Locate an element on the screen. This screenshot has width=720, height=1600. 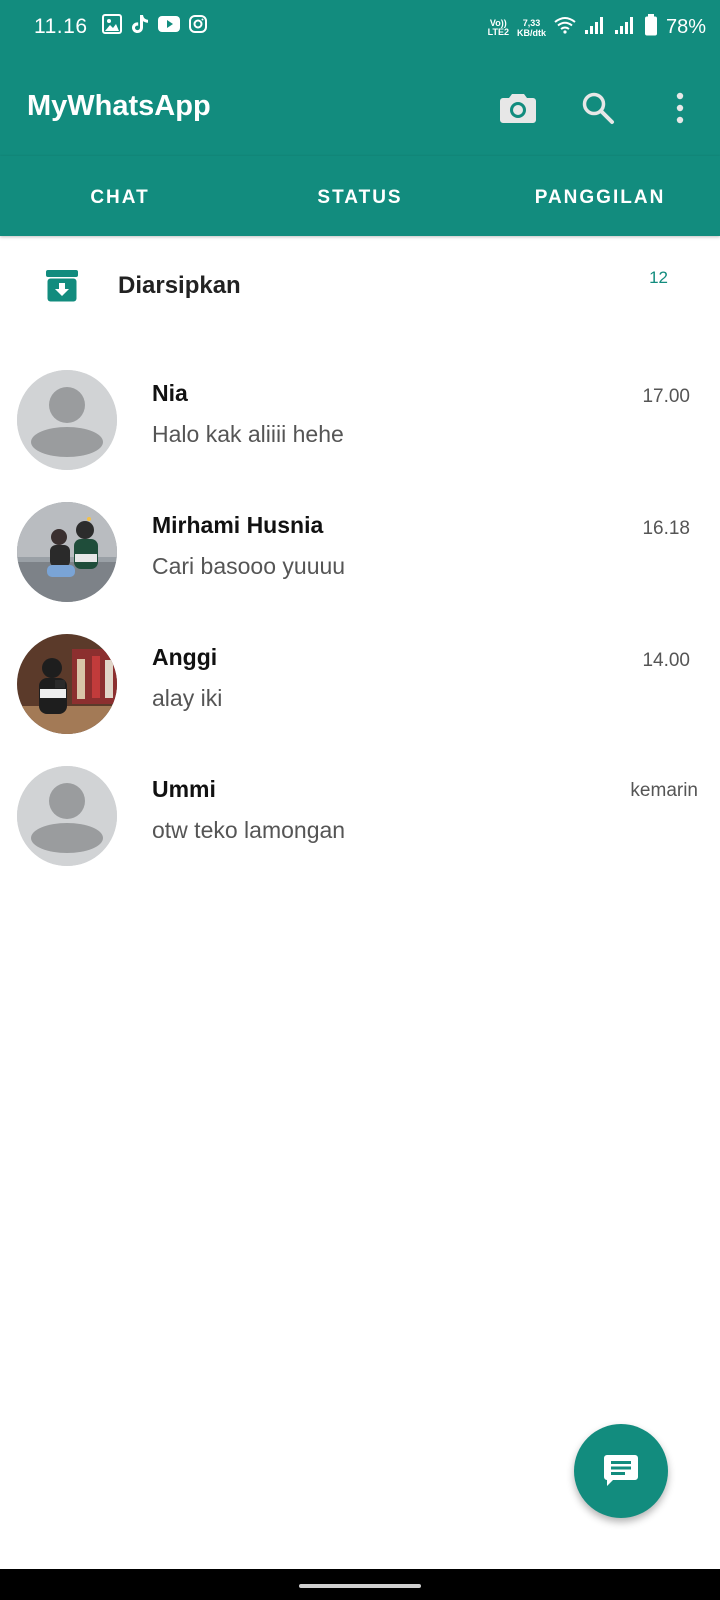
home-gesture-bar is located at coordinates (360, 1586).